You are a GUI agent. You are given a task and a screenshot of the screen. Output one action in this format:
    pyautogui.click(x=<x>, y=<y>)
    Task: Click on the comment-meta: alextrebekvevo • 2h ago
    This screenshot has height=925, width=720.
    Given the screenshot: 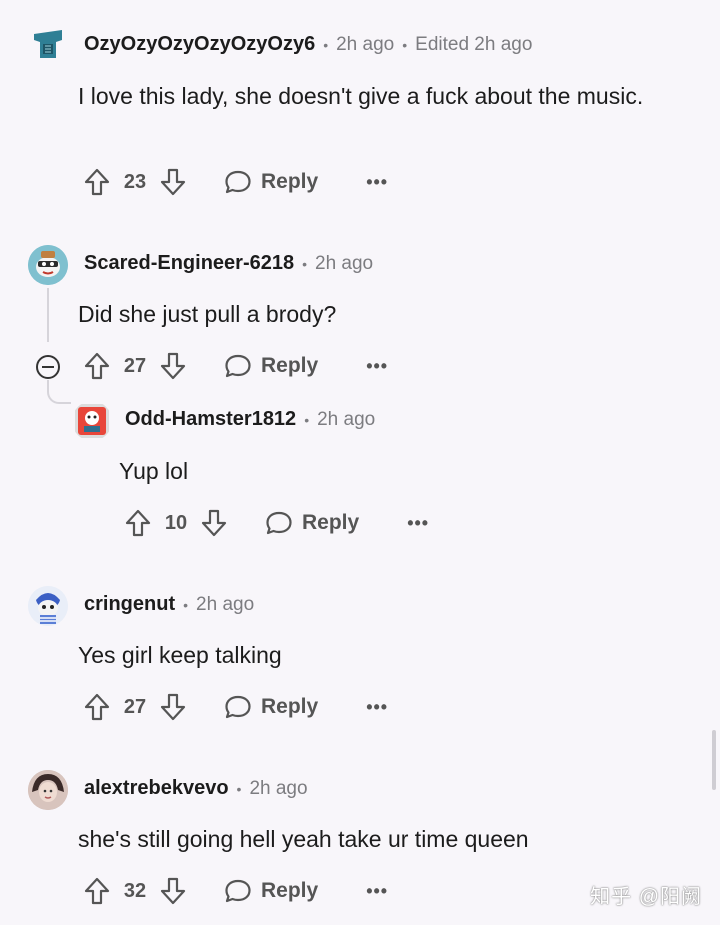 What is the action you would take?
    pyautogui.click(x=196, y=788)
    